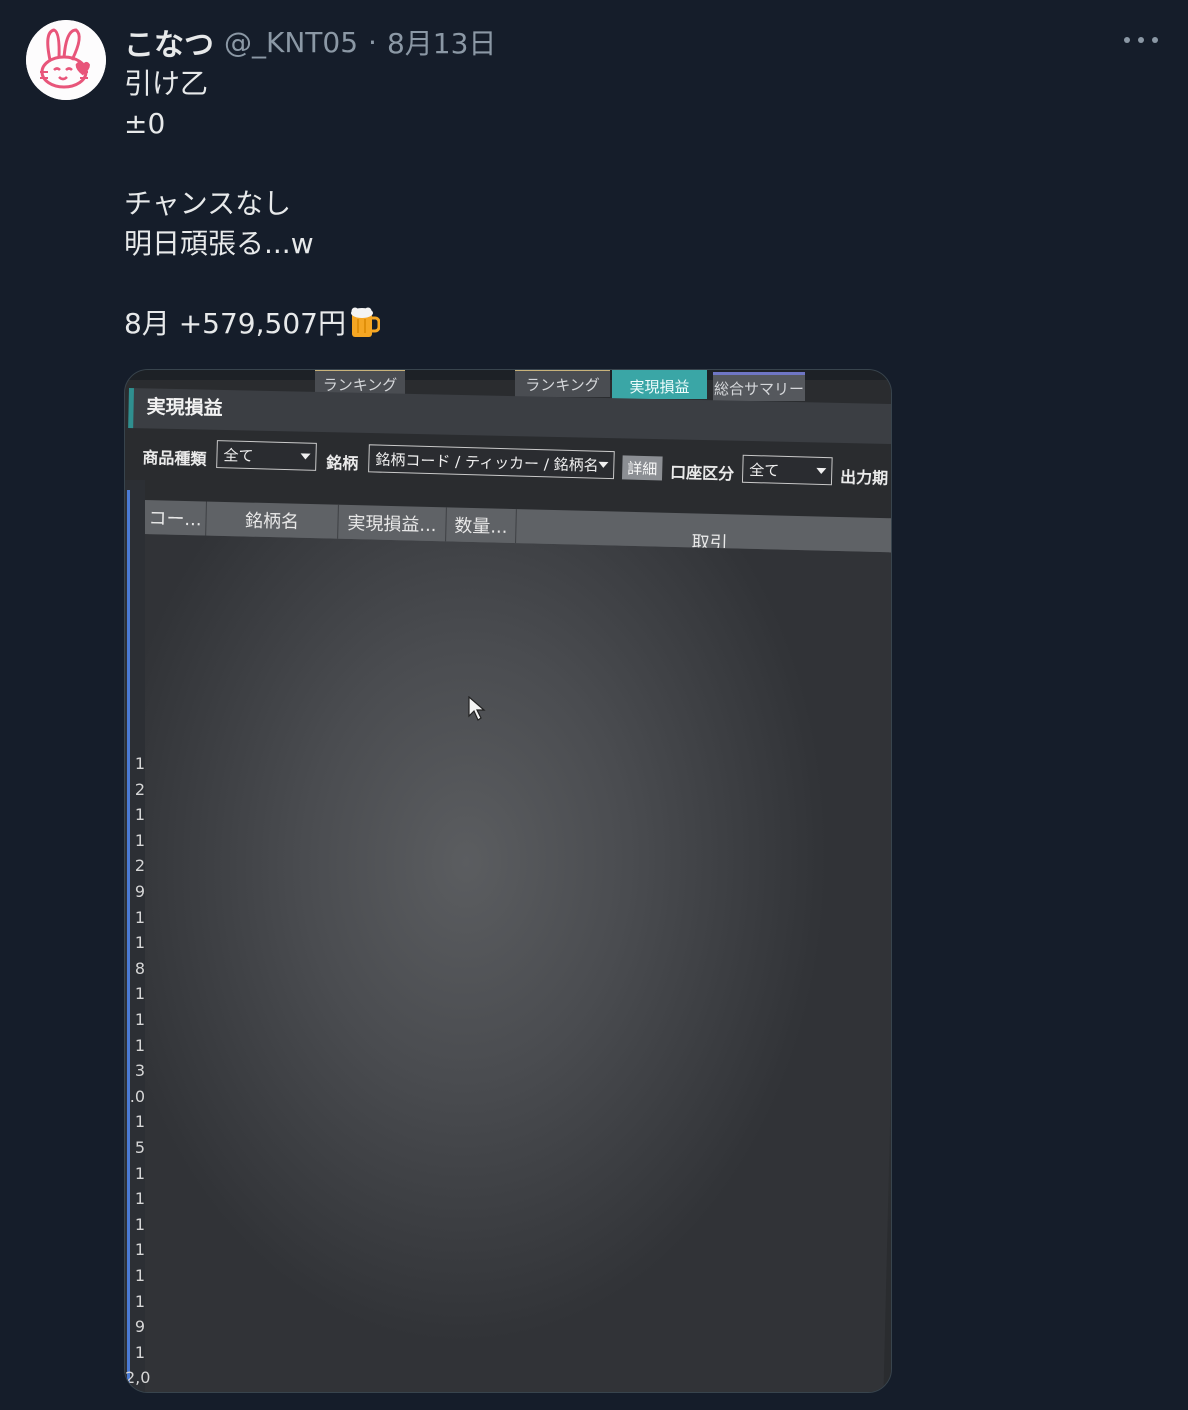 Image resolution: width=1188 pixels, height=1410 pixels. What do you see at coordinates (219, 243) in the screenshot?
I see `tweet-line: 明日頑張る...w` at bounding box center [219, 243].